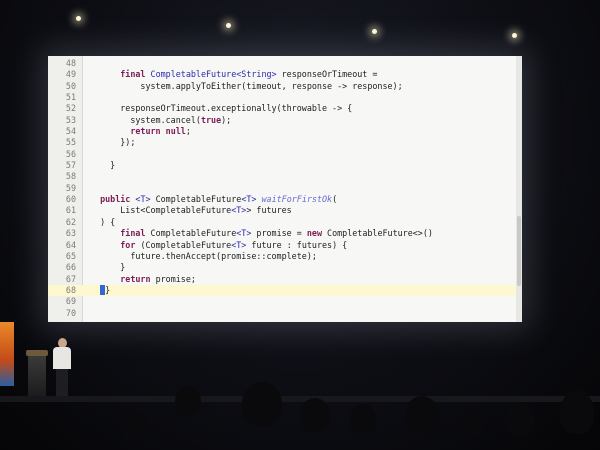 This screenshot has width=600, height=450. Describe the element at coordinates (70, 255) in the screenshot. I see `line-number: 65` at that location.